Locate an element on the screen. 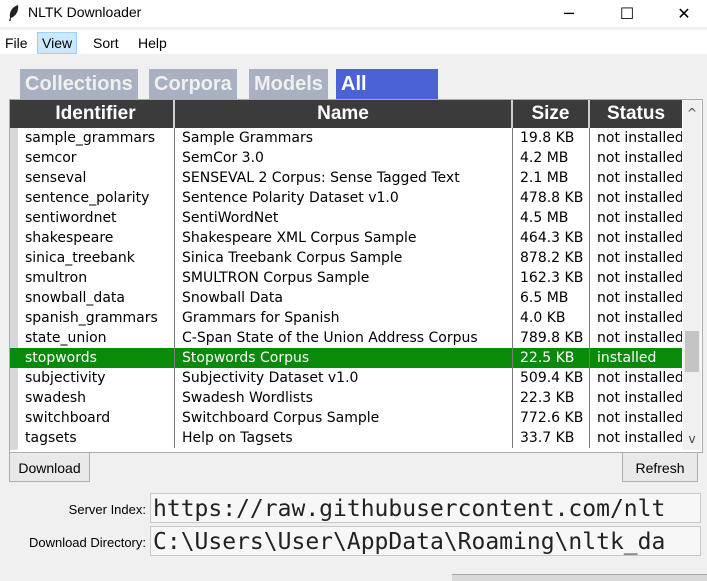  cell-identifier: sentence_polarity is located at coordinates (96, 198).